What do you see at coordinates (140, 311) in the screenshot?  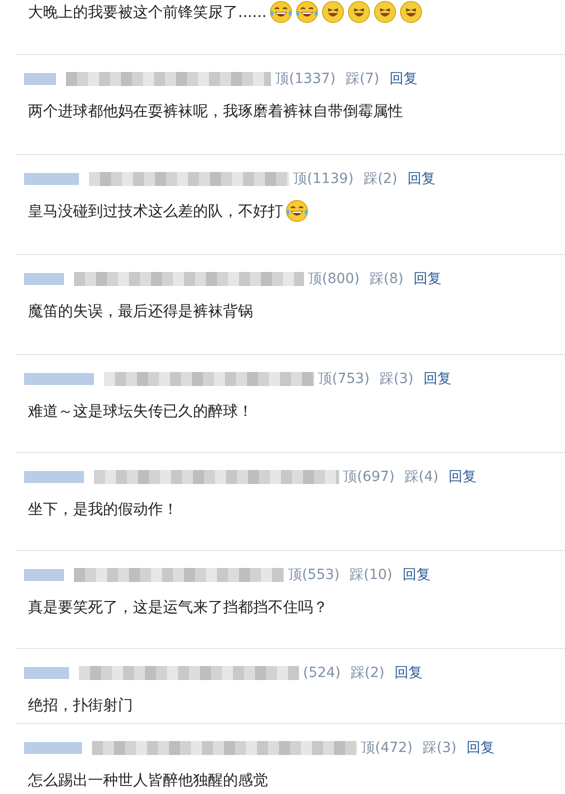 I see `comment-text: 魔笛的失误，最后还得是裤袜背锅` at bounding box center [140, 311].